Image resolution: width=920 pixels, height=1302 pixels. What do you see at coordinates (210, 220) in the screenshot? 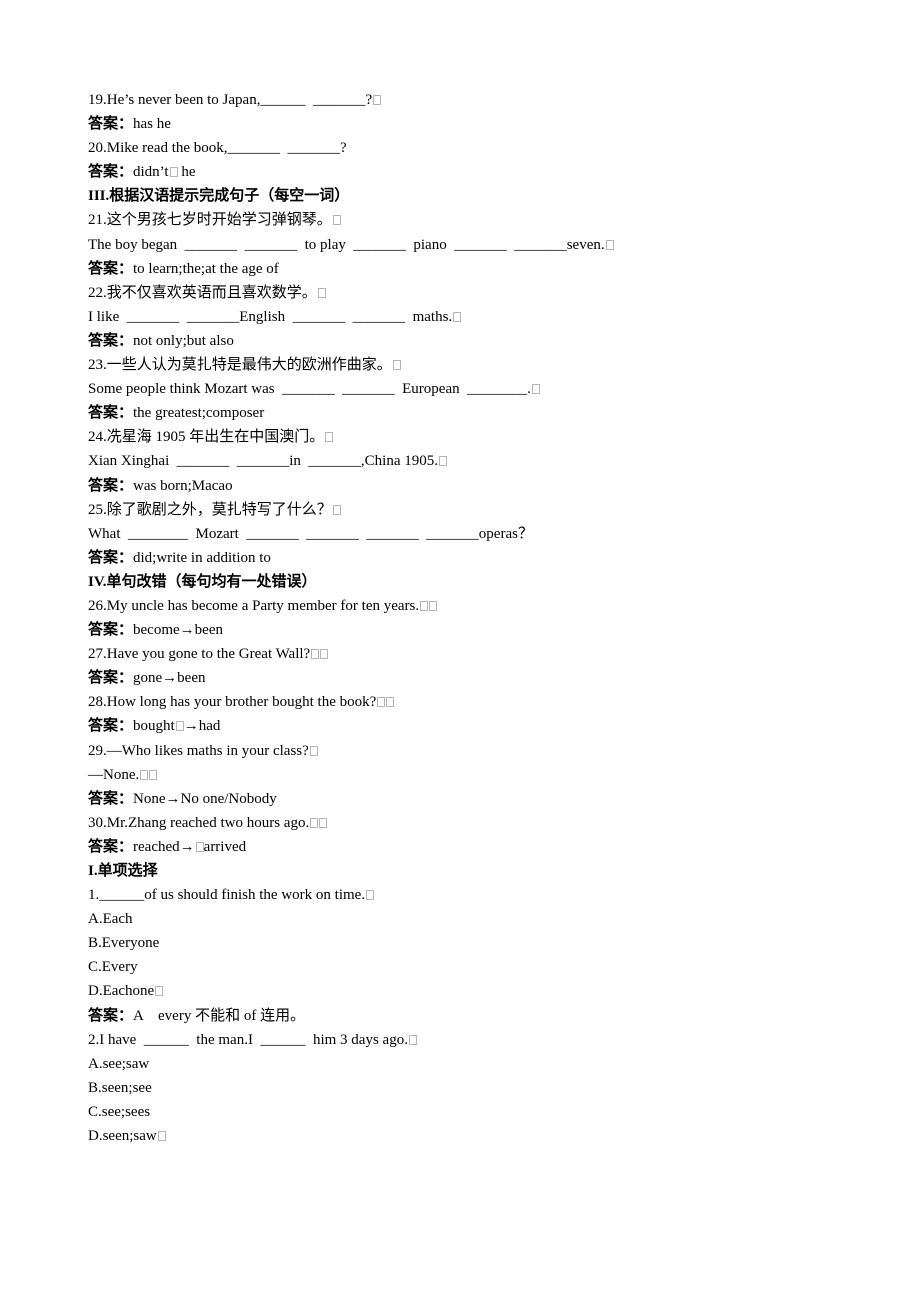
I see `line-text: 21.这个男孩七岁时开始学习弹钢琴。` at bounding box center [210, 220].